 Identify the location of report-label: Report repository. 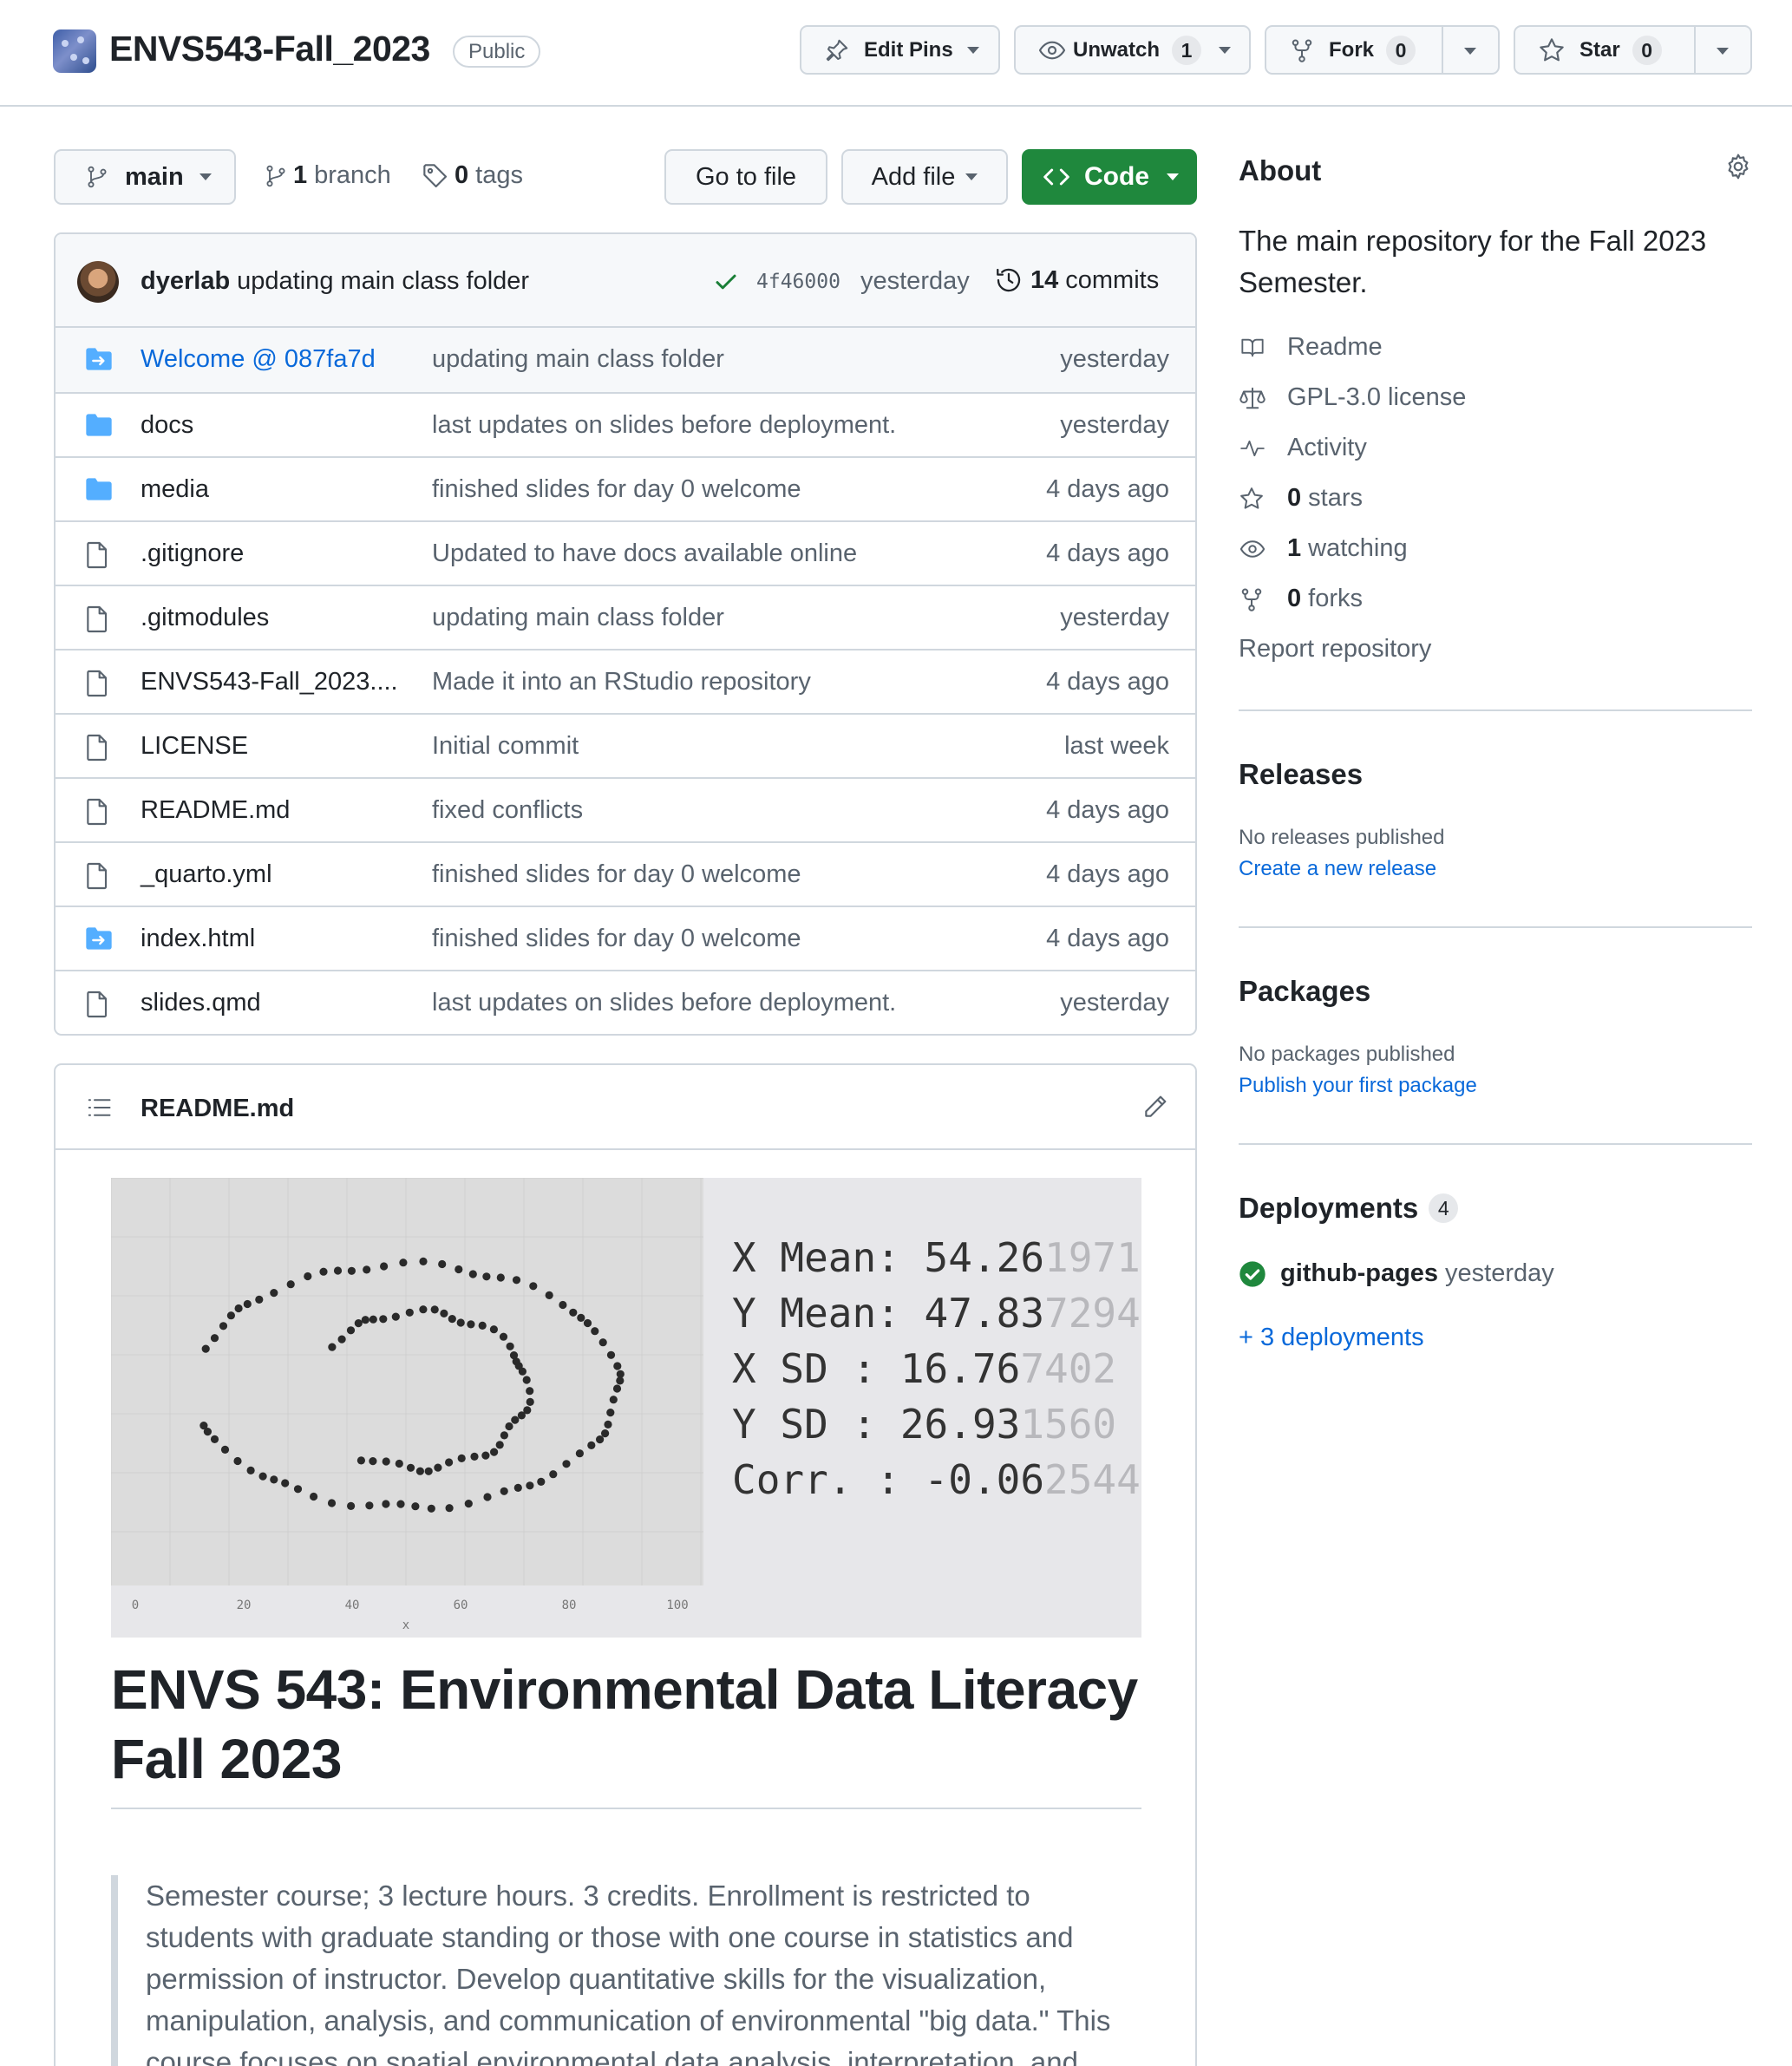
(1335, 649).